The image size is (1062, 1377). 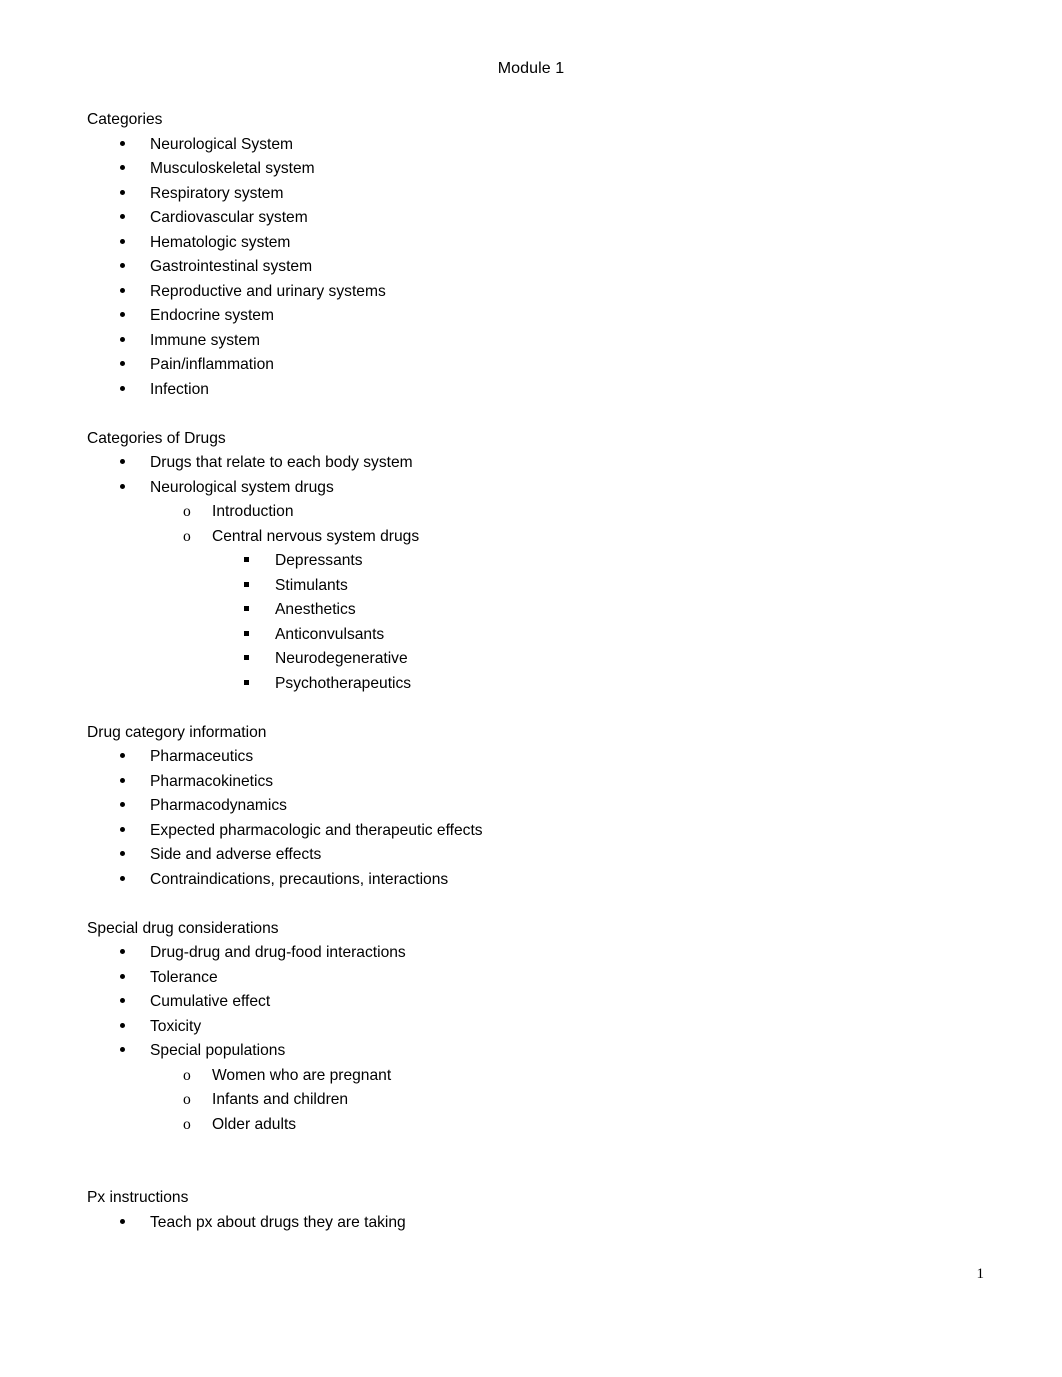 What do you see at coordinates (537, 512) in the screenshot?
I see `outline-item-level-2: o Introduction` at bounding box center [537, 512].